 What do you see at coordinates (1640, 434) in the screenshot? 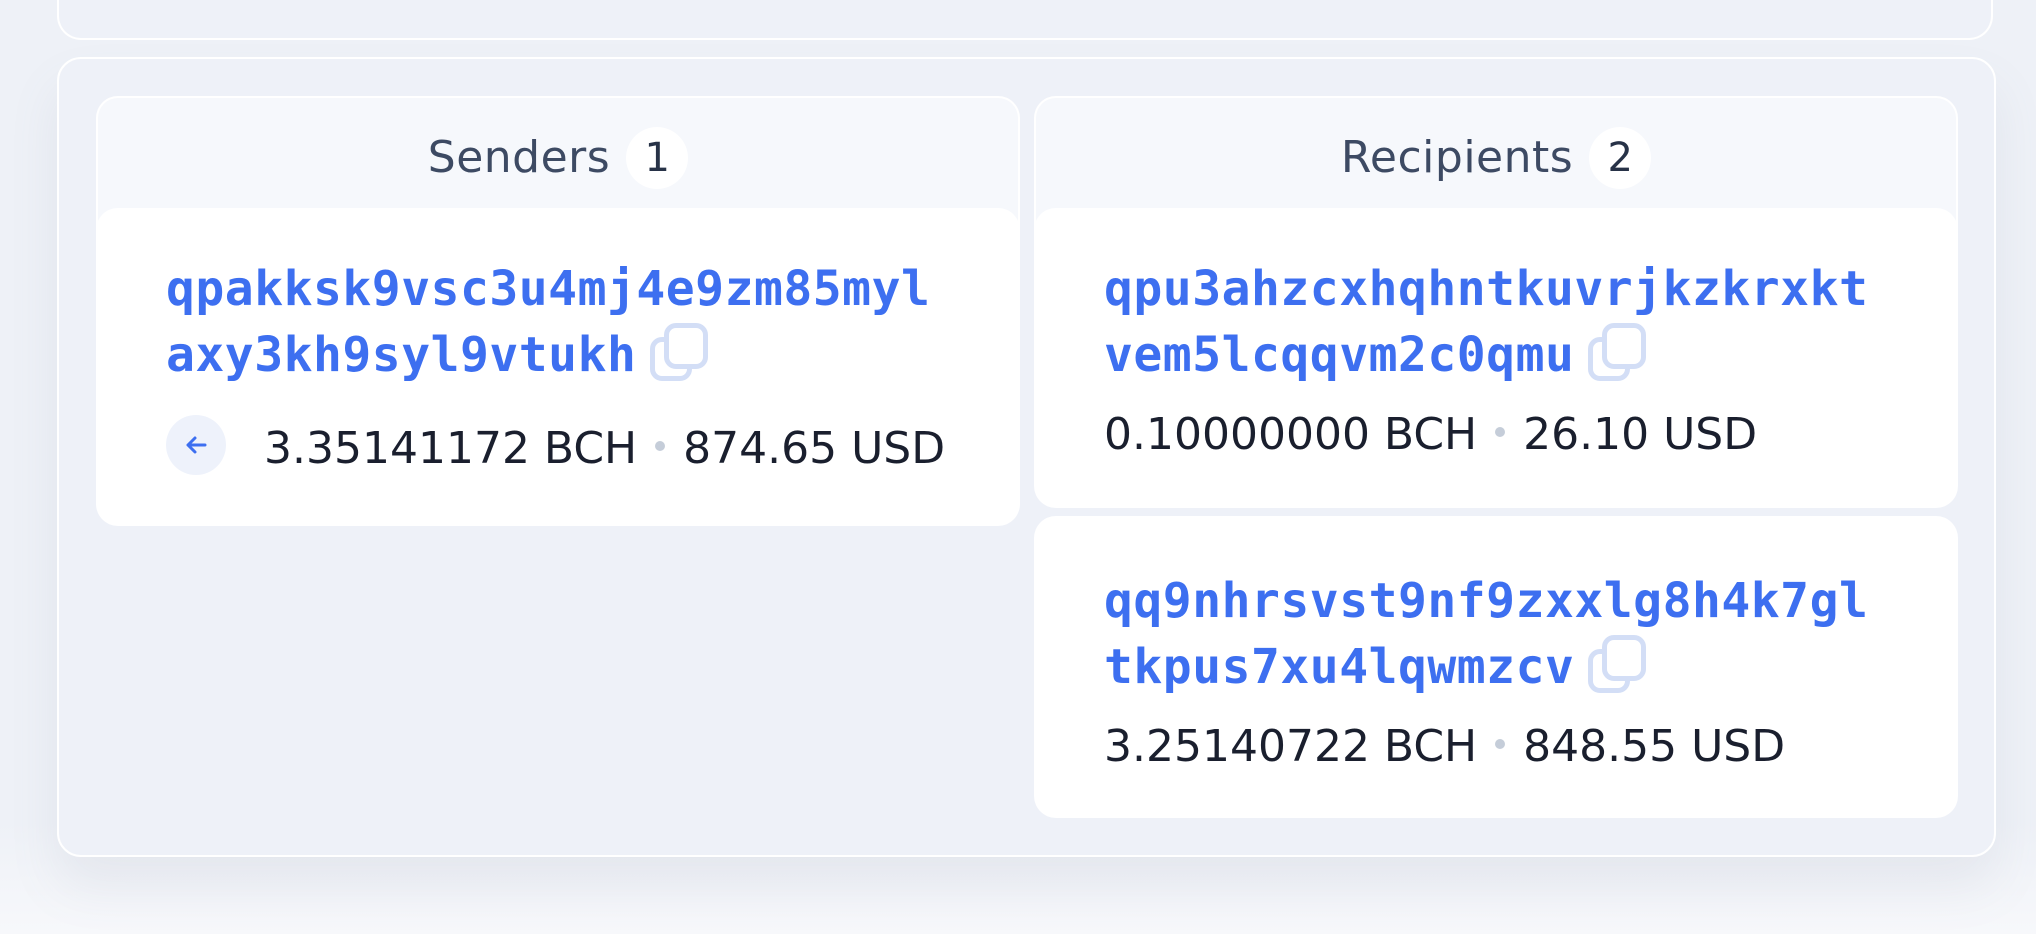
I see `recipient-usd-amount: 26.10 USD` at bounding box center [1640, 434].